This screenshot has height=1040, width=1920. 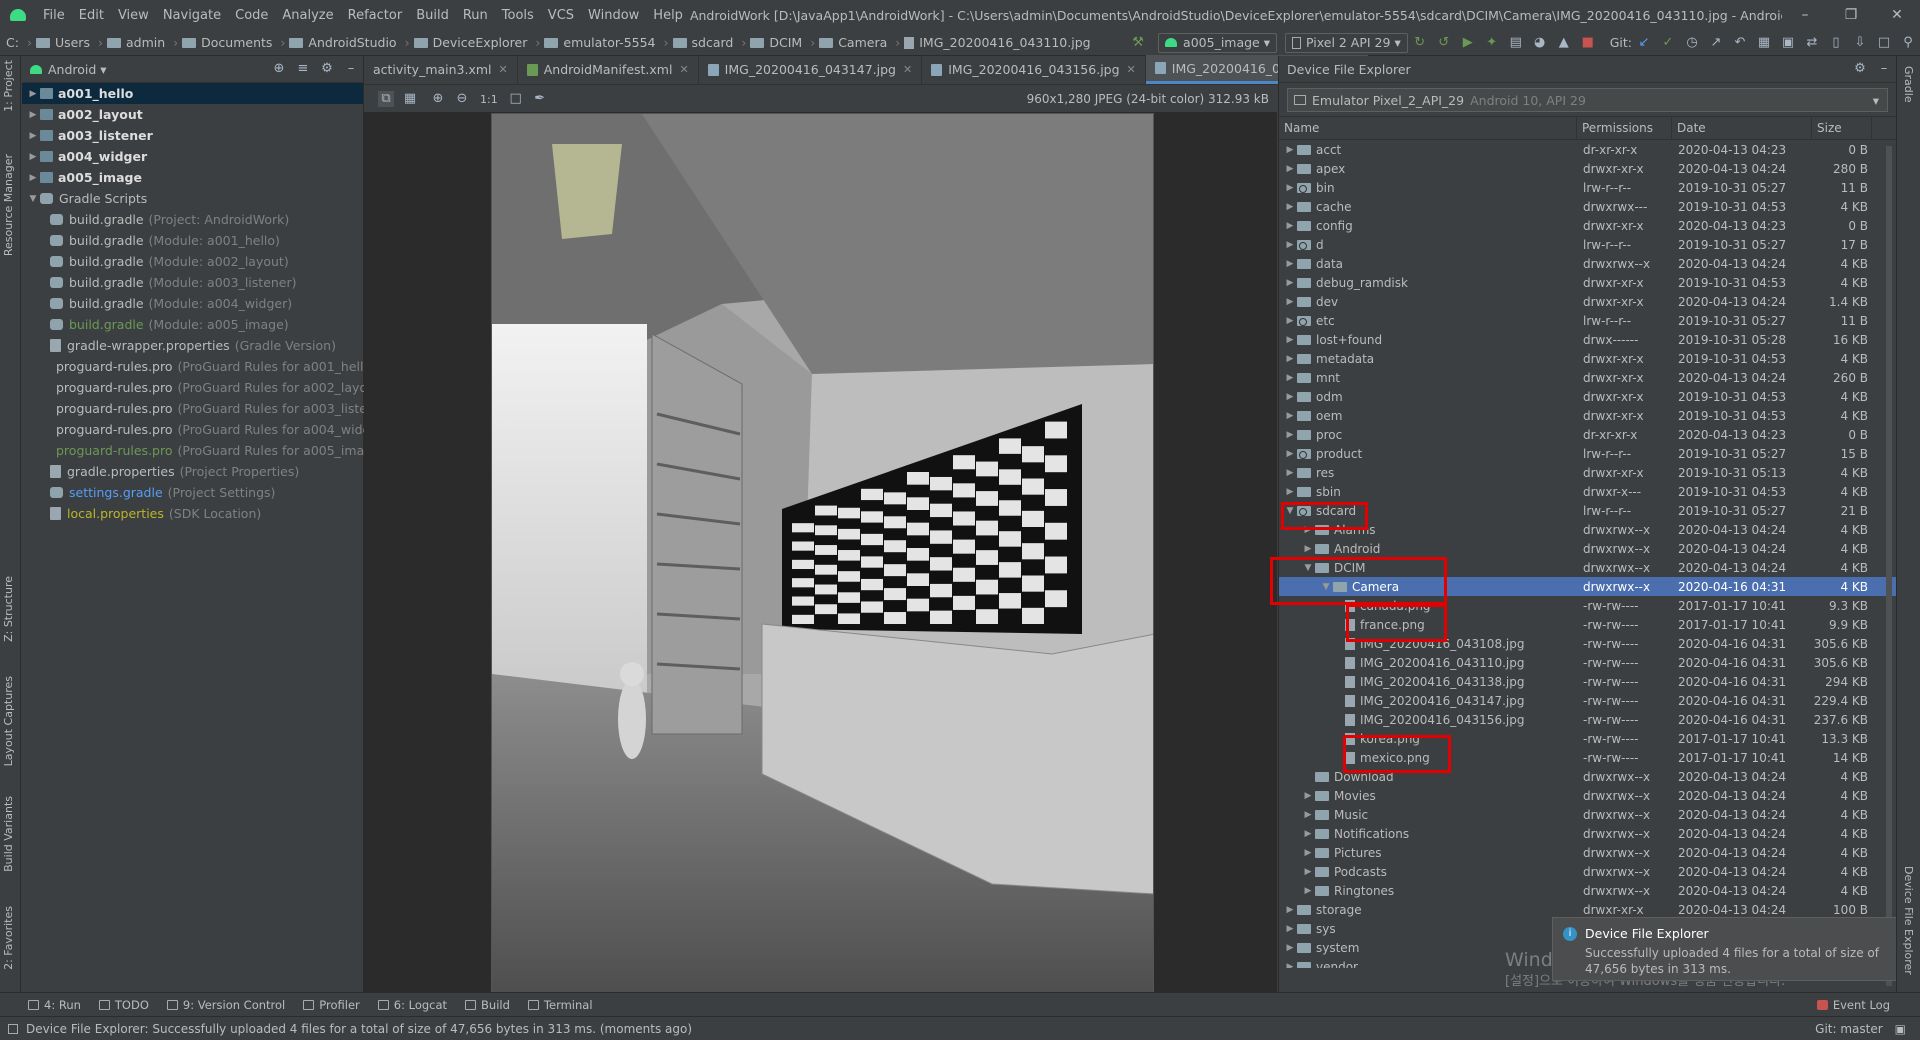 I want to click on coverage-icon: ▲, so click(x=1564, y=43).